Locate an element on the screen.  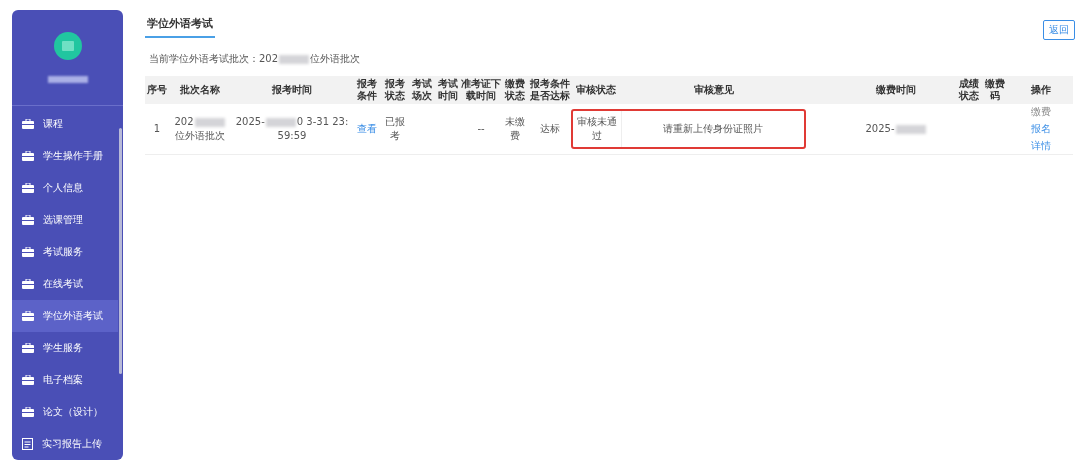
sidebar-item: 学生操作手册 is located at coordinates (65, 156).